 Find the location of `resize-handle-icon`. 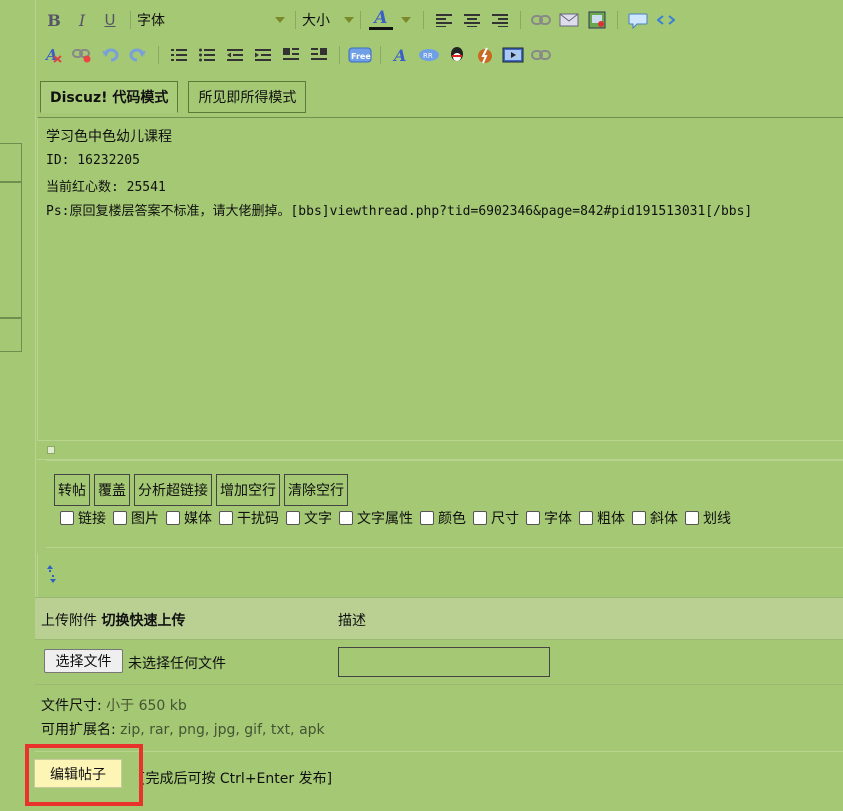

resize-handle-icon is located at coordinates (51, 450).